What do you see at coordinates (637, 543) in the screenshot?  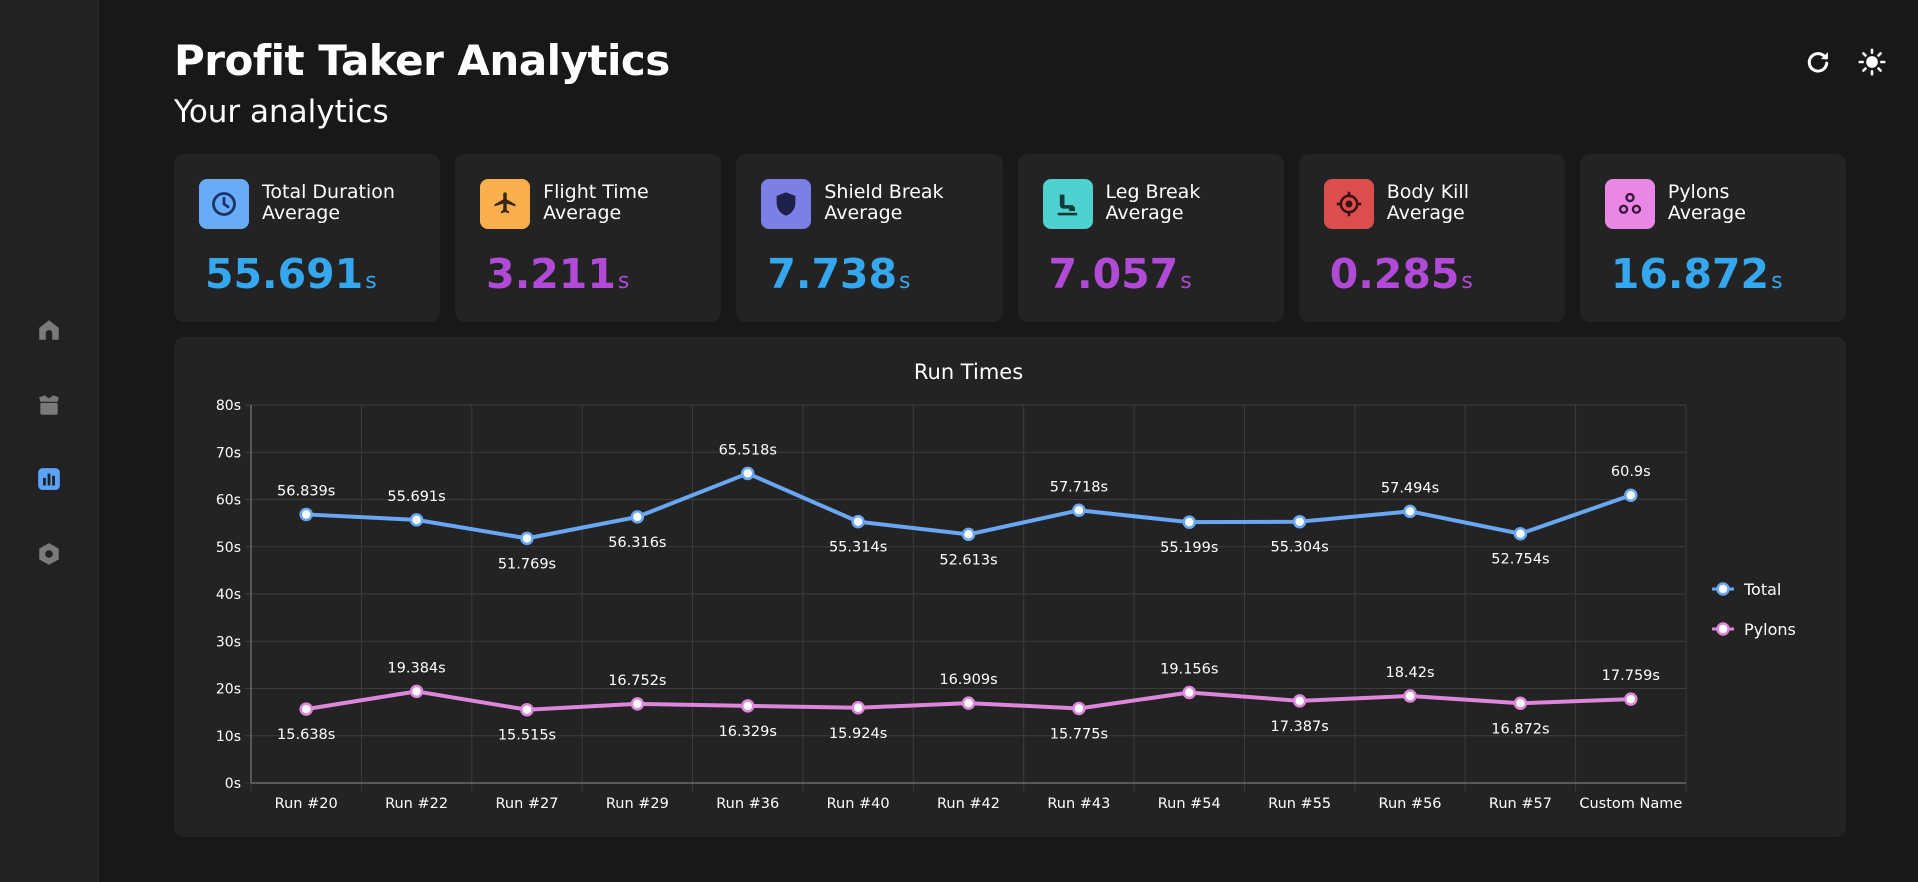 I see `data-label: 56.316s` at bounding box center [637, 543].